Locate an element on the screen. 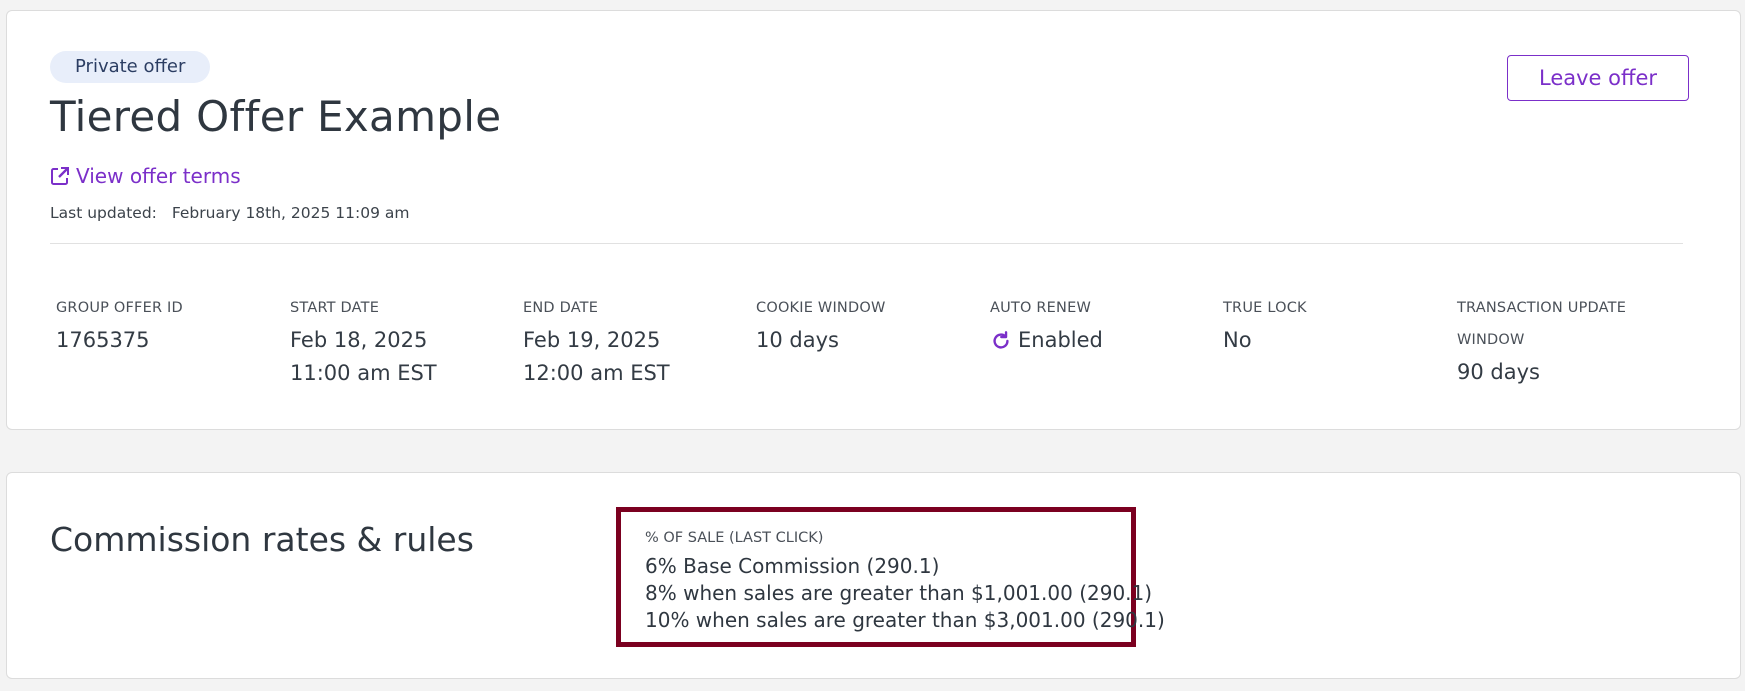  rate-type-label: % OF SALE (LAST CLICK) is located at coordinates (734, 538).